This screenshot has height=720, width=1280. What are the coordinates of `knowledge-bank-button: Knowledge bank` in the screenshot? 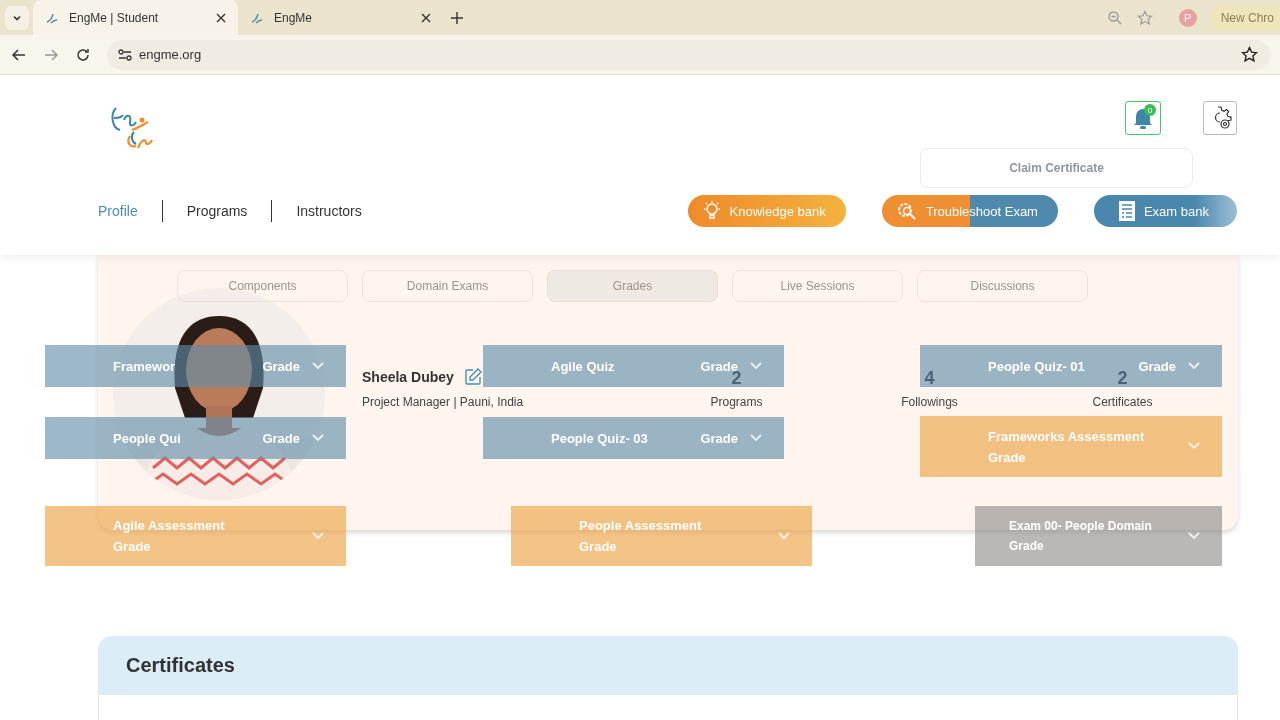 It's located at (766, 211).